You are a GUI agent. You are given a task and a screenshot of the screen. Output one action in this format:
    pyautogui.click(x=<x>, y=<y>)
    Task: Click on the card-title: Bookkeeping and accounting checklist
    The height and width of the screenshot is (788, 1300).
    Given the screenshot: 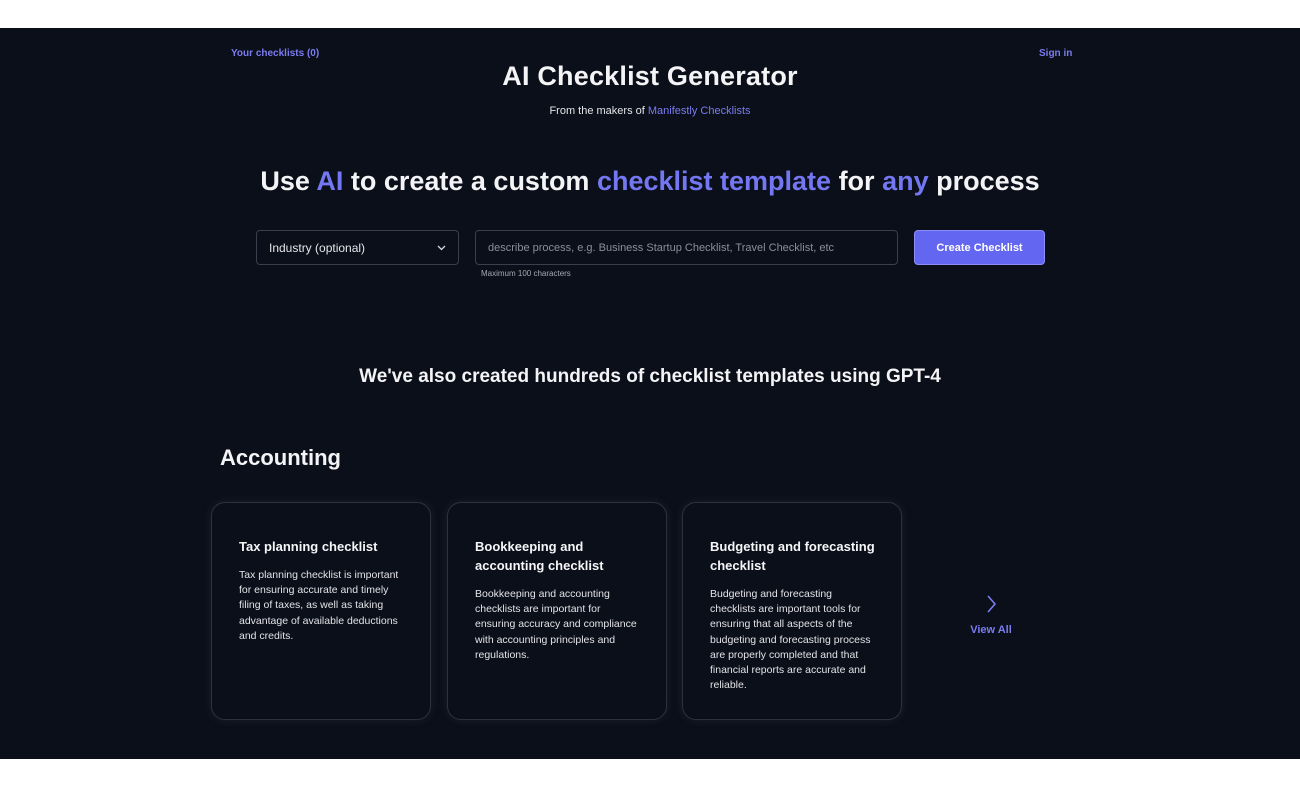 What is the action you would take?
    pyautogui.click(x=539, y=556)
    